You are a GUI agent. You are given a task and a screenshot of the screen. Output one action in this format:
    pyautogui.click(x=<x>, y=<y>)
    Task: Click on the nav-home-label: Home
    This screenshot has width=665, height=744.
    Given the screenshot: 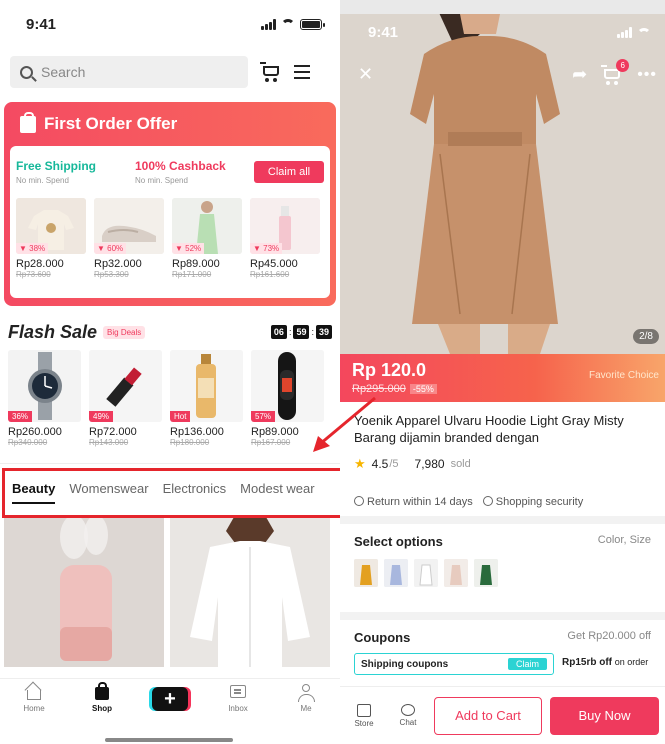 What is the action you would take?
    pyautogui.click(x=34, y=708)
    